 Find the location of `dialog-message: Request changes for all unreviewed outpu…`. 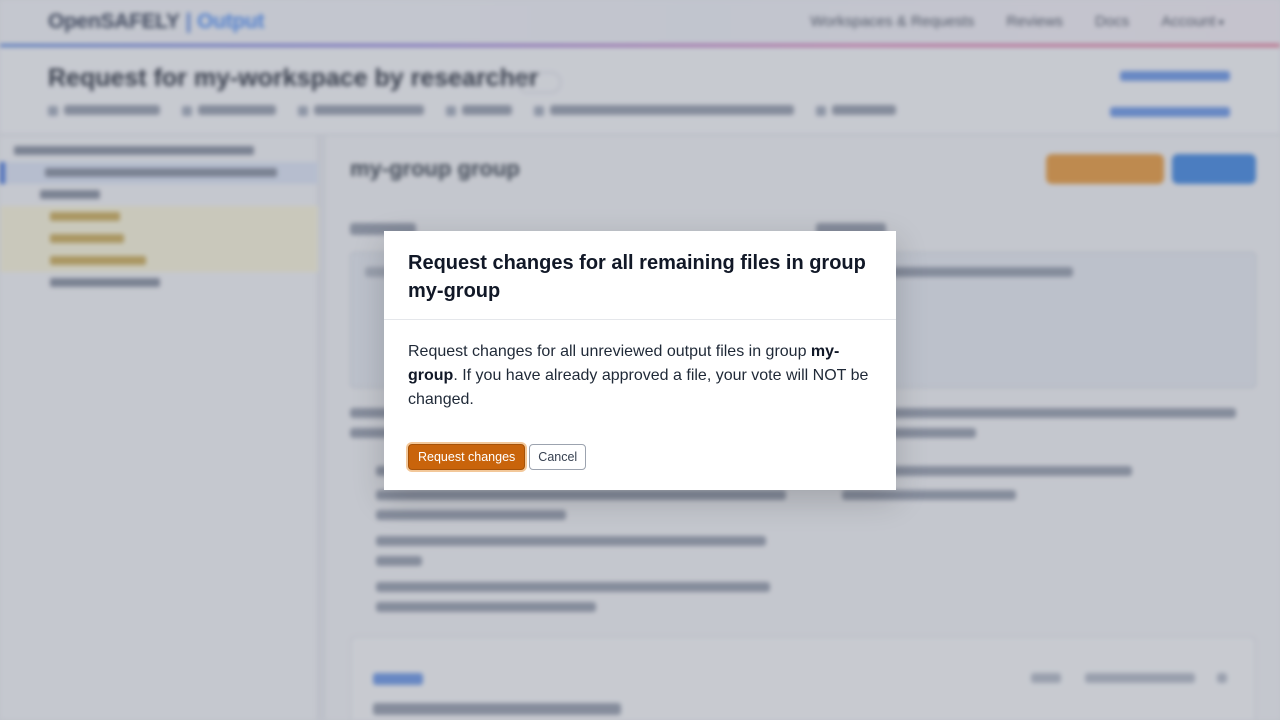

dialog-message: Request changes for all unreviewed outpu… is located at coordinates (640, 376).